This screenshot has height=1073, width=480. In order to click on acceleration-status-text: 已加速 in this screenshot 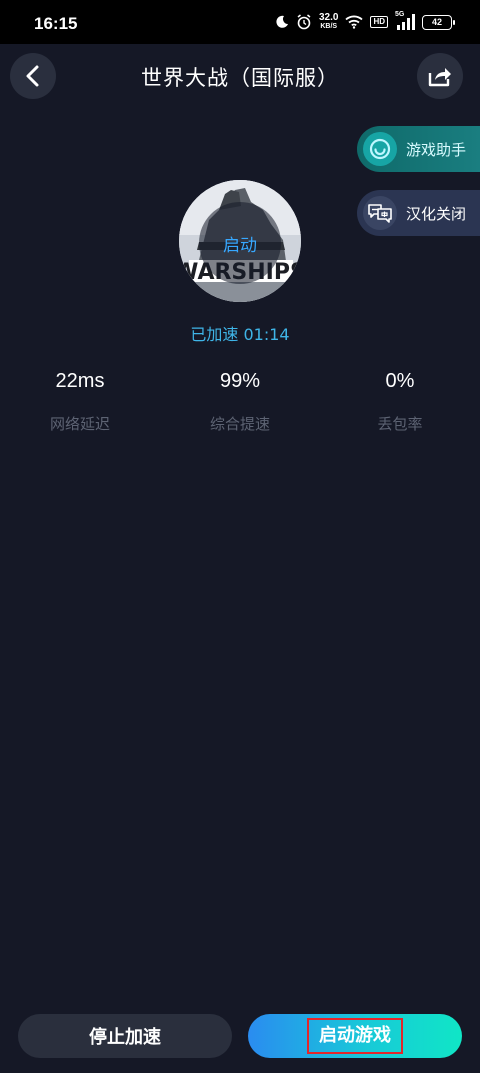, I will do `click(214, 334)`.